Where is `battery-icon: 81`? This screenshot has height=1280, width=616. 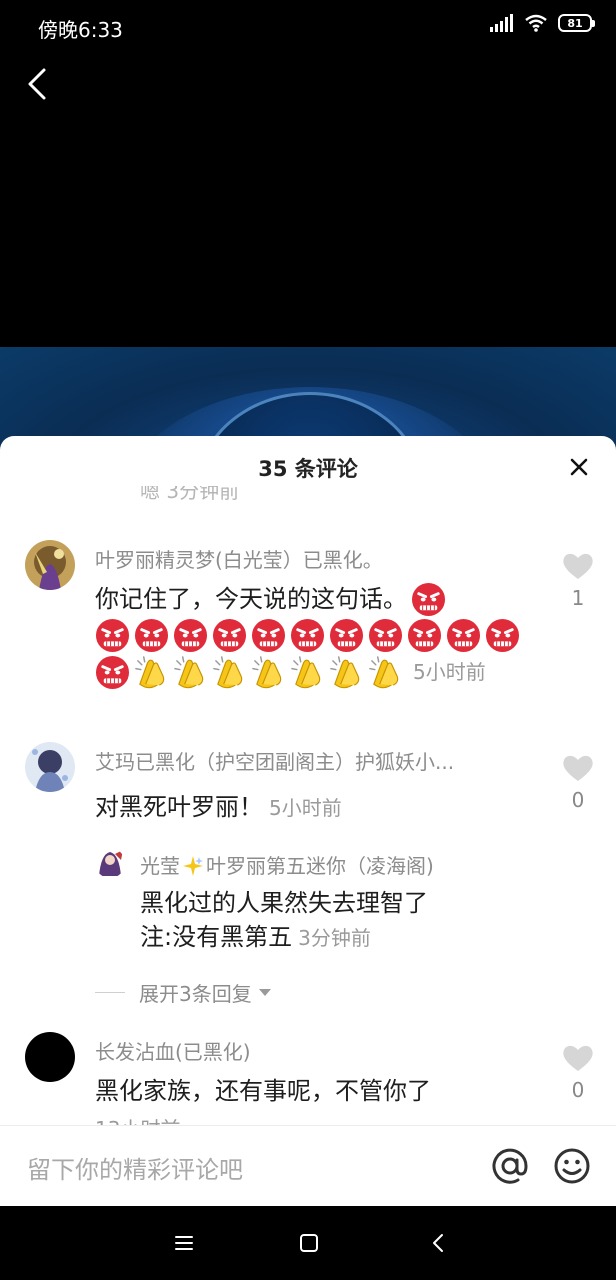 battery-icon: 81 is located at coordinates (576, 23).